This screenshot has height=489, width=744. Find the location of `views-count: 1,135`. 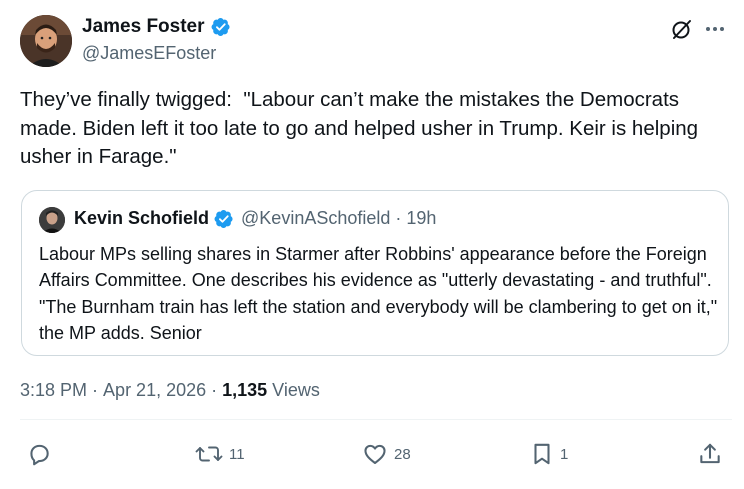

views-count: 1,135 is located at coordinates (245, 390).